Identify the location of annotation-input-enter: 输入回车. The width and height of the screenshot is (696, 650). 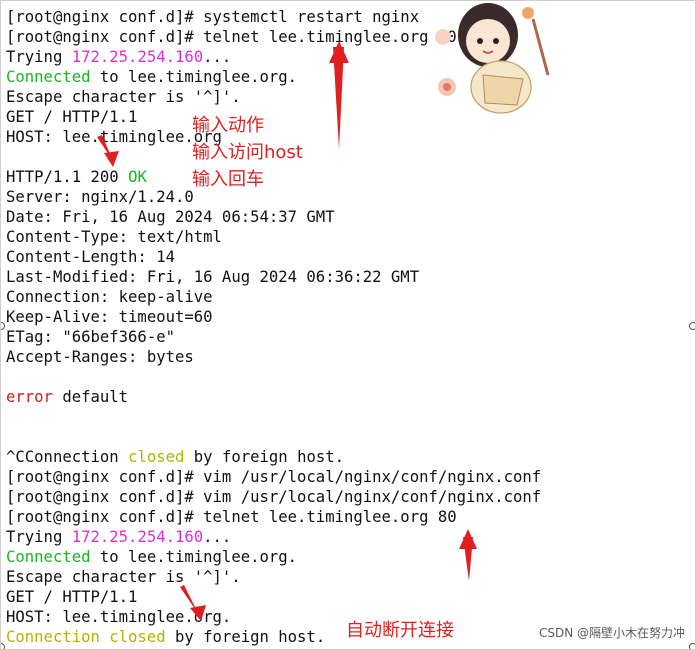
(228, 179).